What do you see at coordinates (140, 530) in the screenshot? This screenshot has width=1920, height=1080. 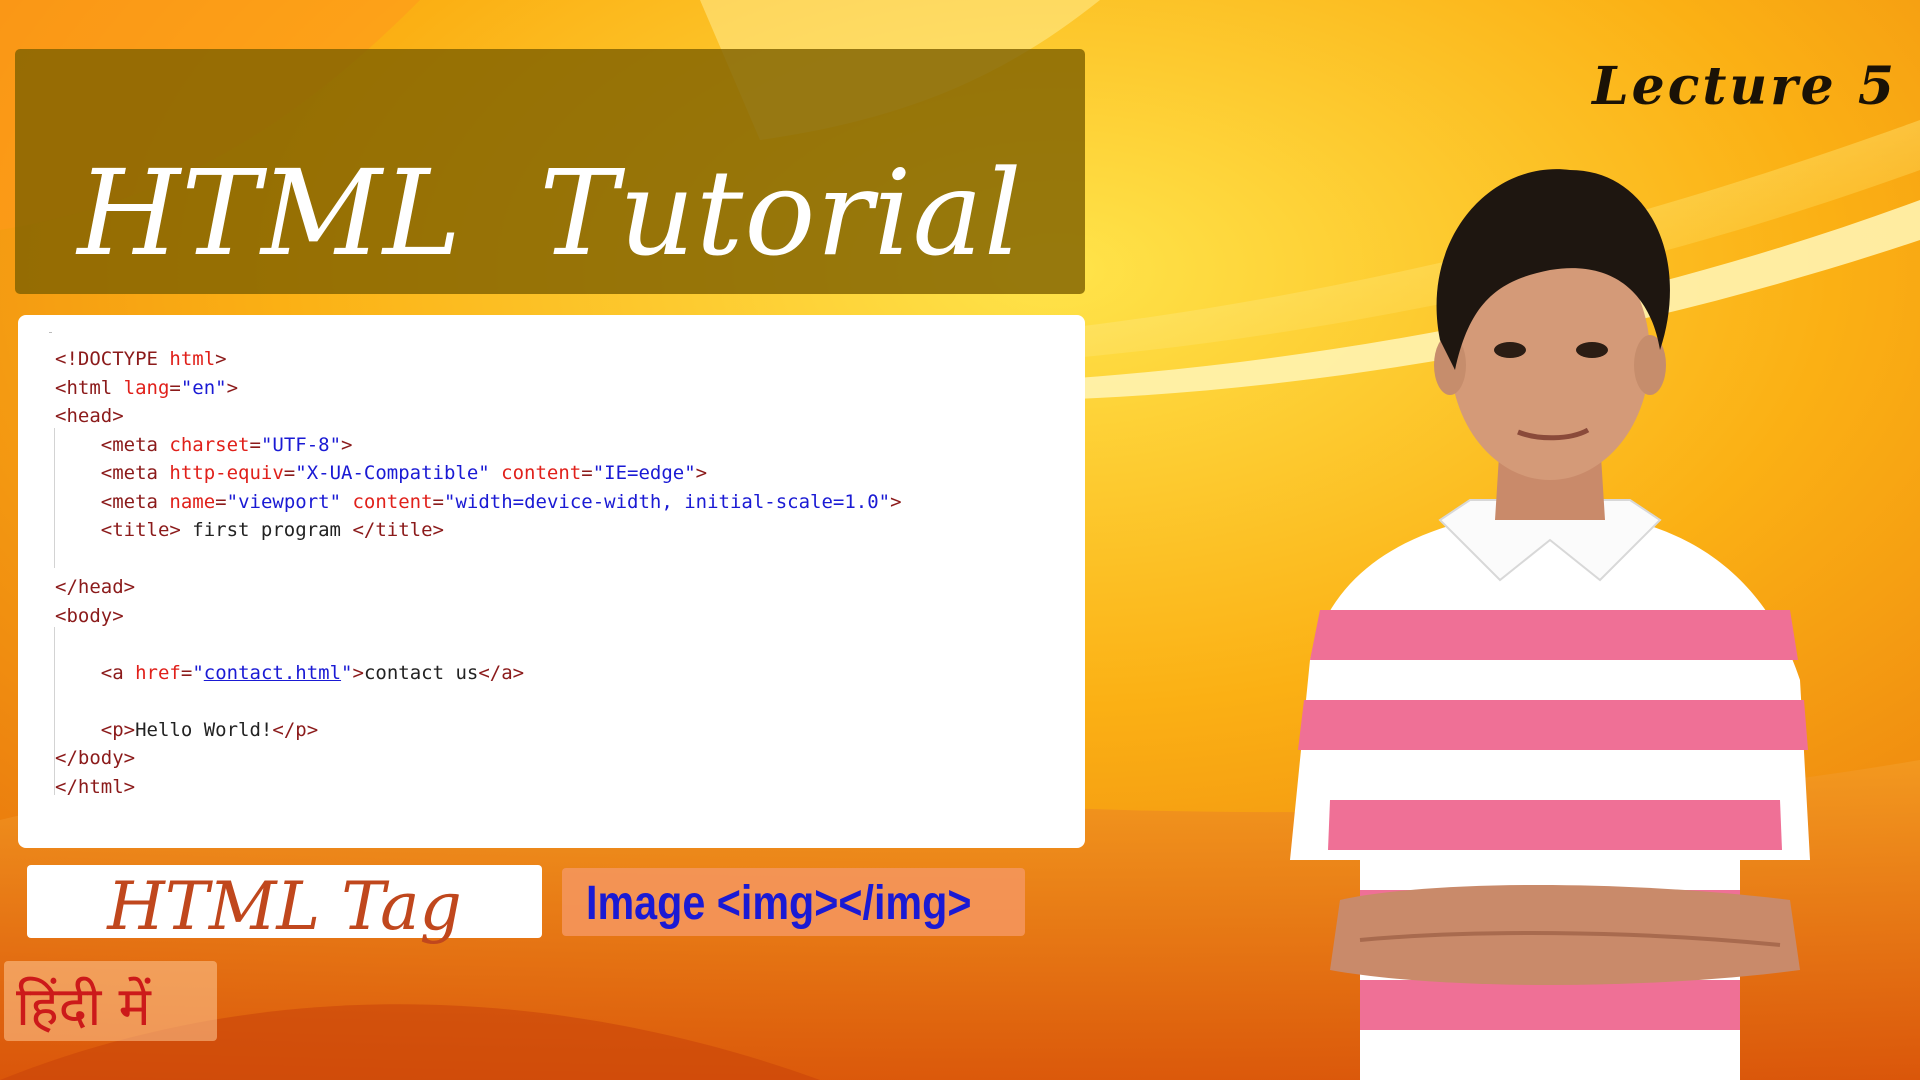 I see `code-token: <title>` at bounding box center [140, 530].